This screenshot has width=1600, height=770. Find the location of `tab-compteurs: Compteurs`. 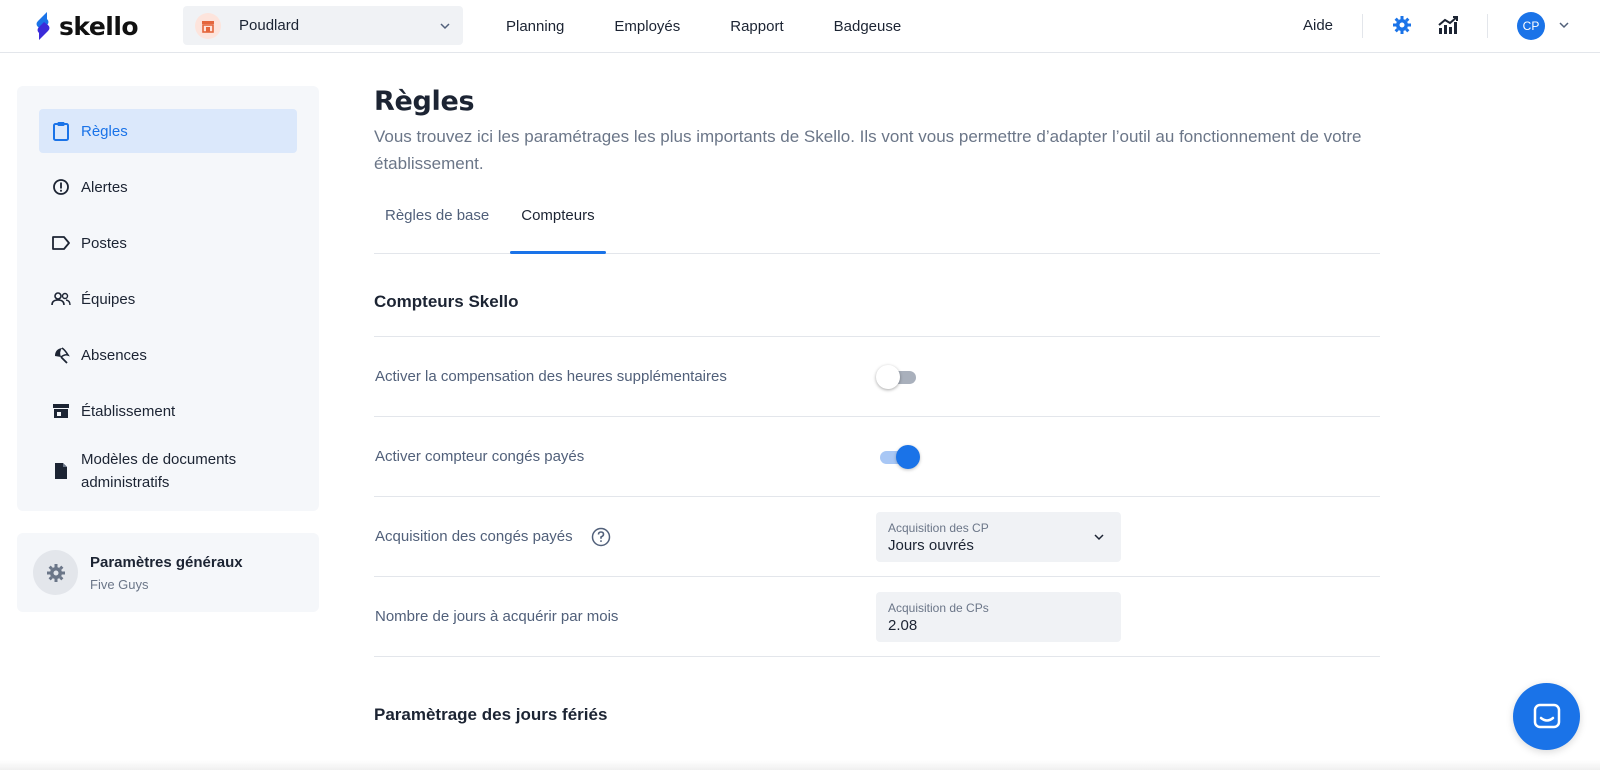

tab-compteurs: Compteurs is located at coordinates (558, 224).